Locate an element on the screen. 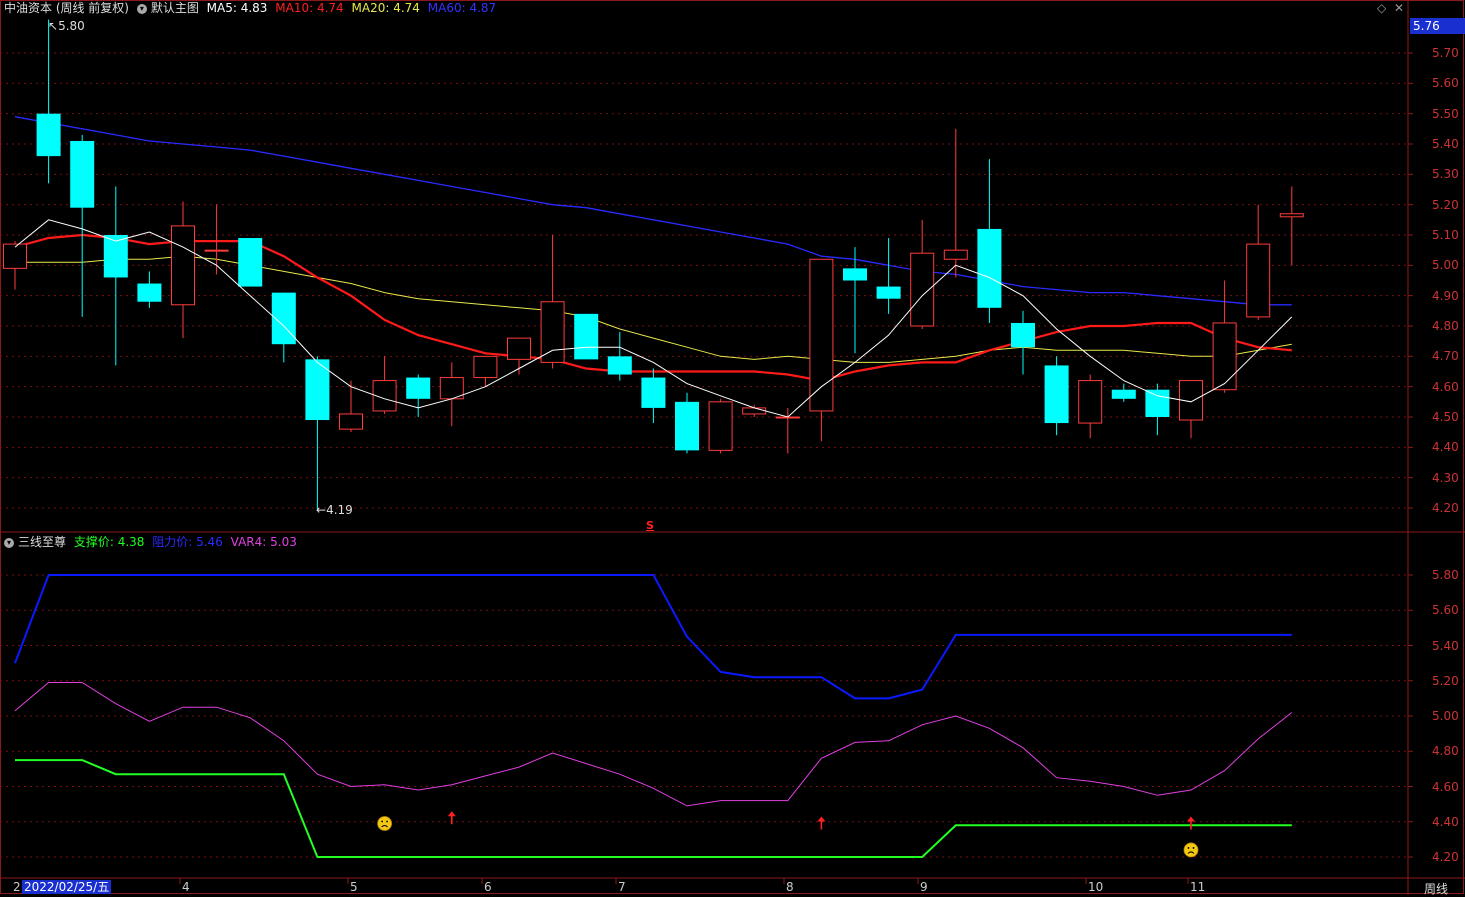 The image size is (1465, 897). x-month-label: 9 is located at coordinates (924, 887).